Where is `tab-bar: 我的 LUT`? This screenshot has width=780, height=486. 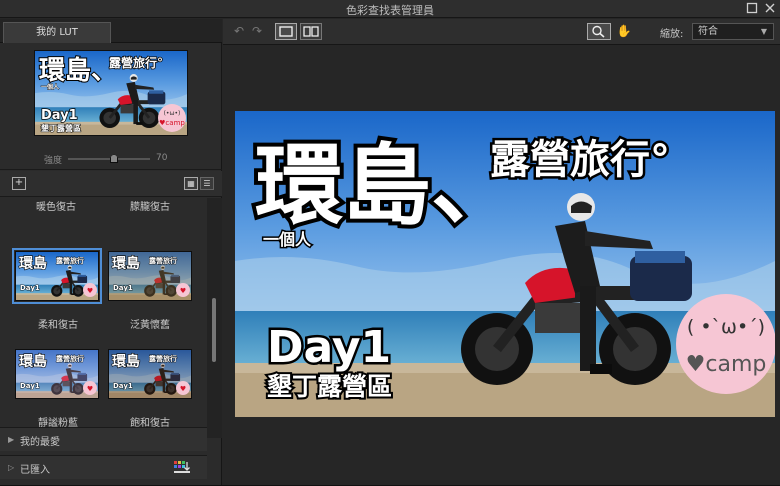 tab-bar: 我的 LUT is located at coordinates (111, 31).